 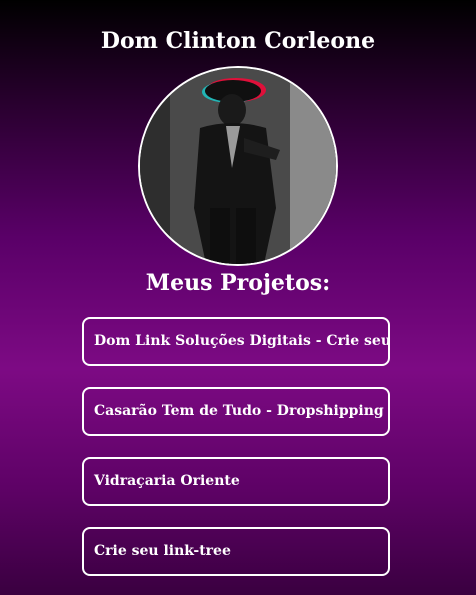 I want to click on list-item: Casarão Tem de Tudo - Dropshipping, so click(x=236, y=411).